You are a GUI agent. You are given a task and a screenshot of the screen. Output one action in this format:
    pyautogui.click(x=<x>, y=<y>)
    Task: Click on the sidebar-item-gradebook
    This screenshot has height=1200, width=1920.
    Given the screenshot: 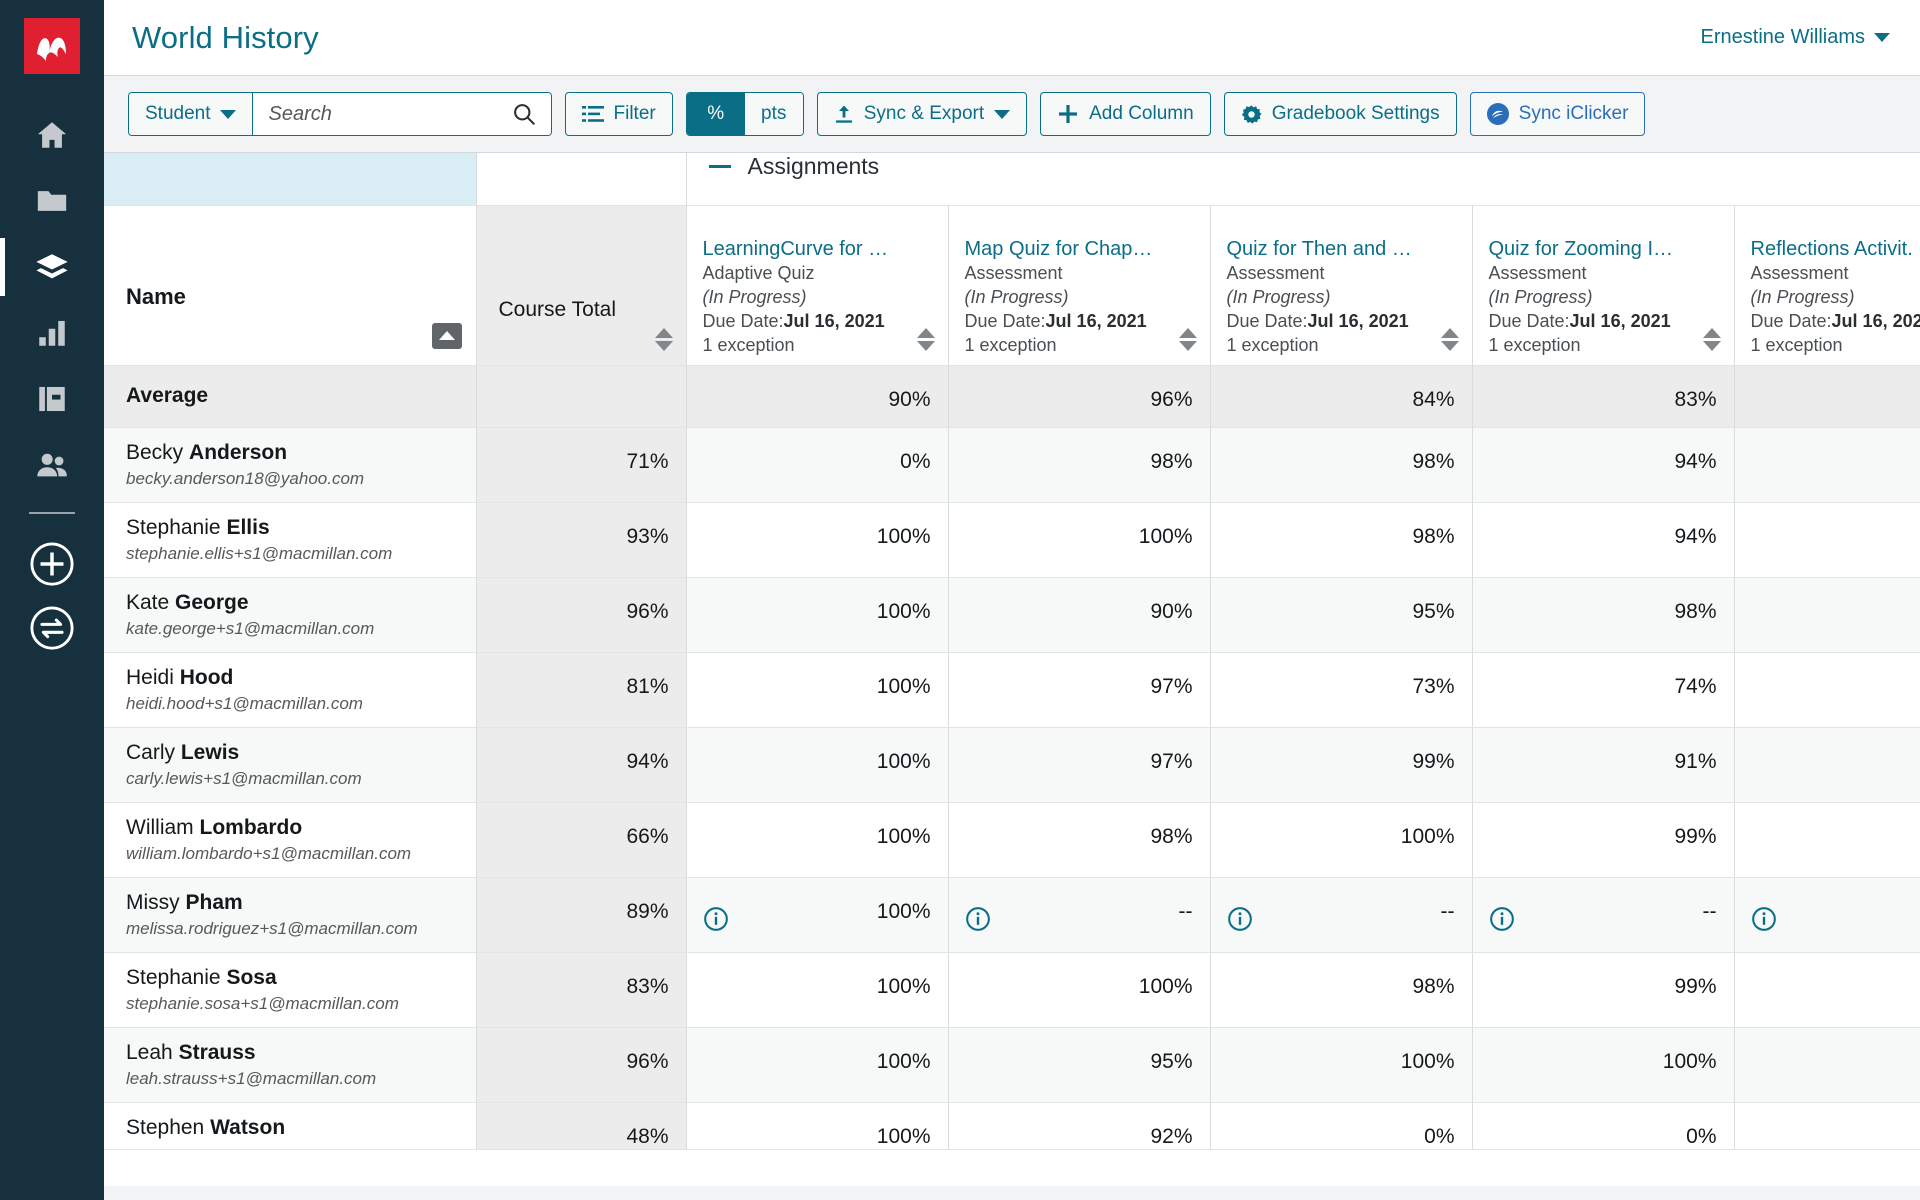 What is the action you would take?
    pyautogui.click(x=52, y=267)
    